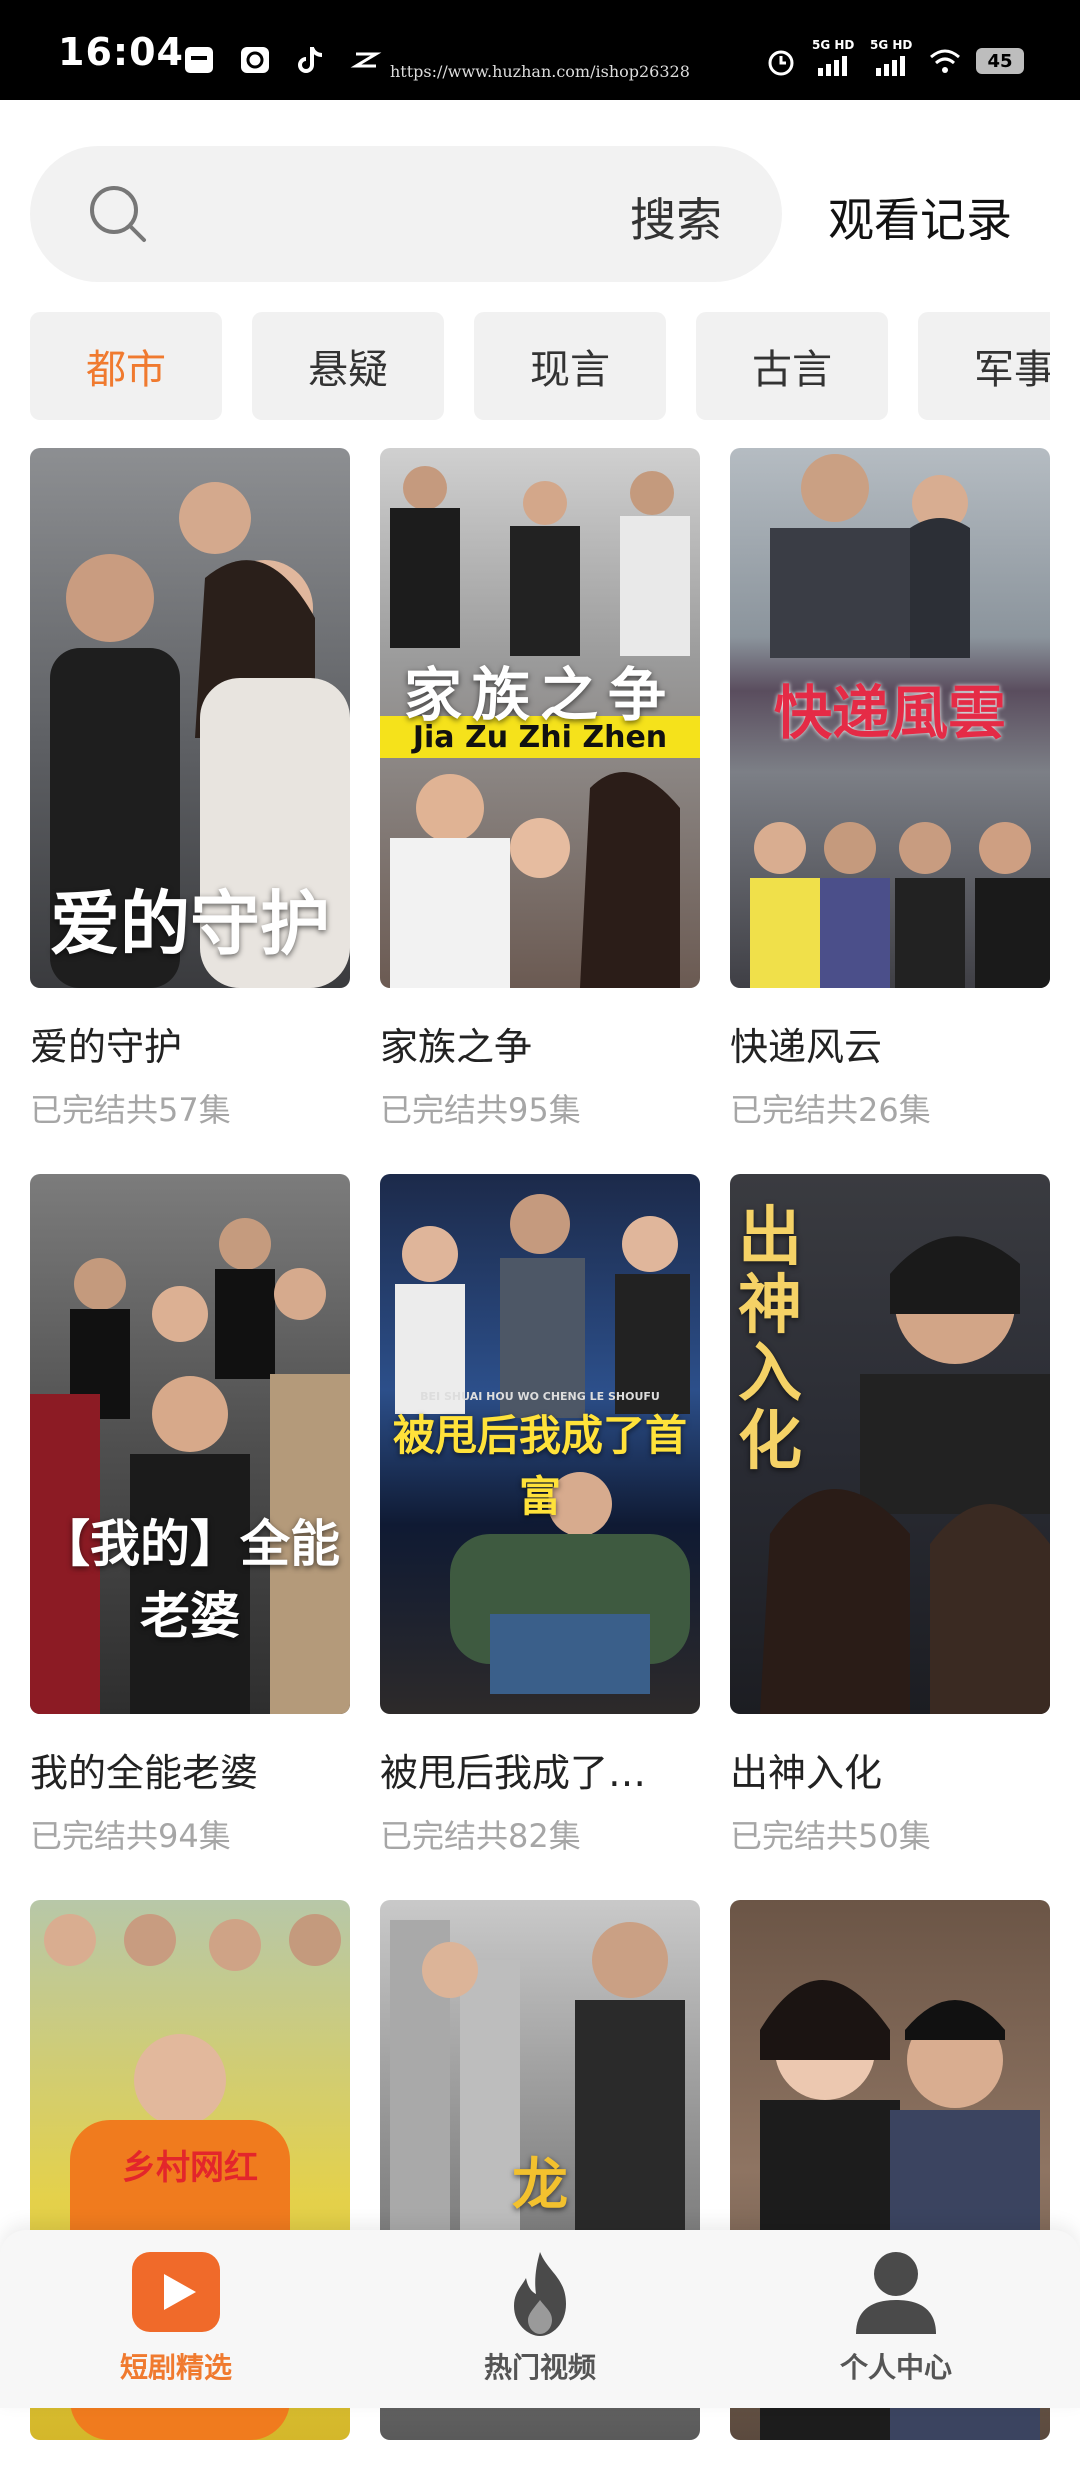 The image size is (1080, 2482). What do you see at coordinates (540, 71) in the screenshot?
I see `status-url: https://www.huzhan.com/ishop26328` at bounding box center [540, 71].